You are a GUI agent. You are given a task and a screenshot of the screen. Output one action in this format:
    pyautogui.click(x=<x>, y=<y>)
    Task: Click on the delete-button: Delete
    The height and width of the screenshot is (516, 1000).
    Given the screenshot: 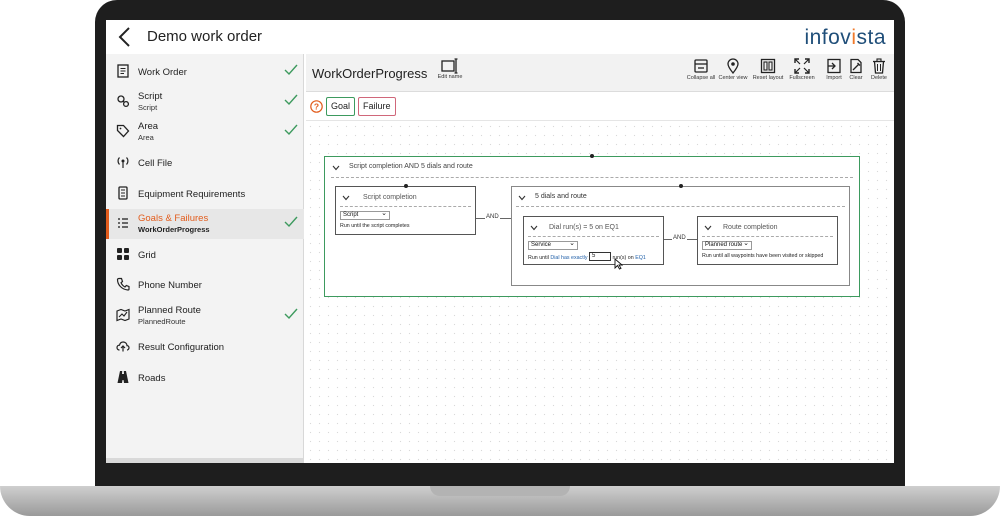 What is the action you would take?
    pyautogui.click(x=879, y=73)
    